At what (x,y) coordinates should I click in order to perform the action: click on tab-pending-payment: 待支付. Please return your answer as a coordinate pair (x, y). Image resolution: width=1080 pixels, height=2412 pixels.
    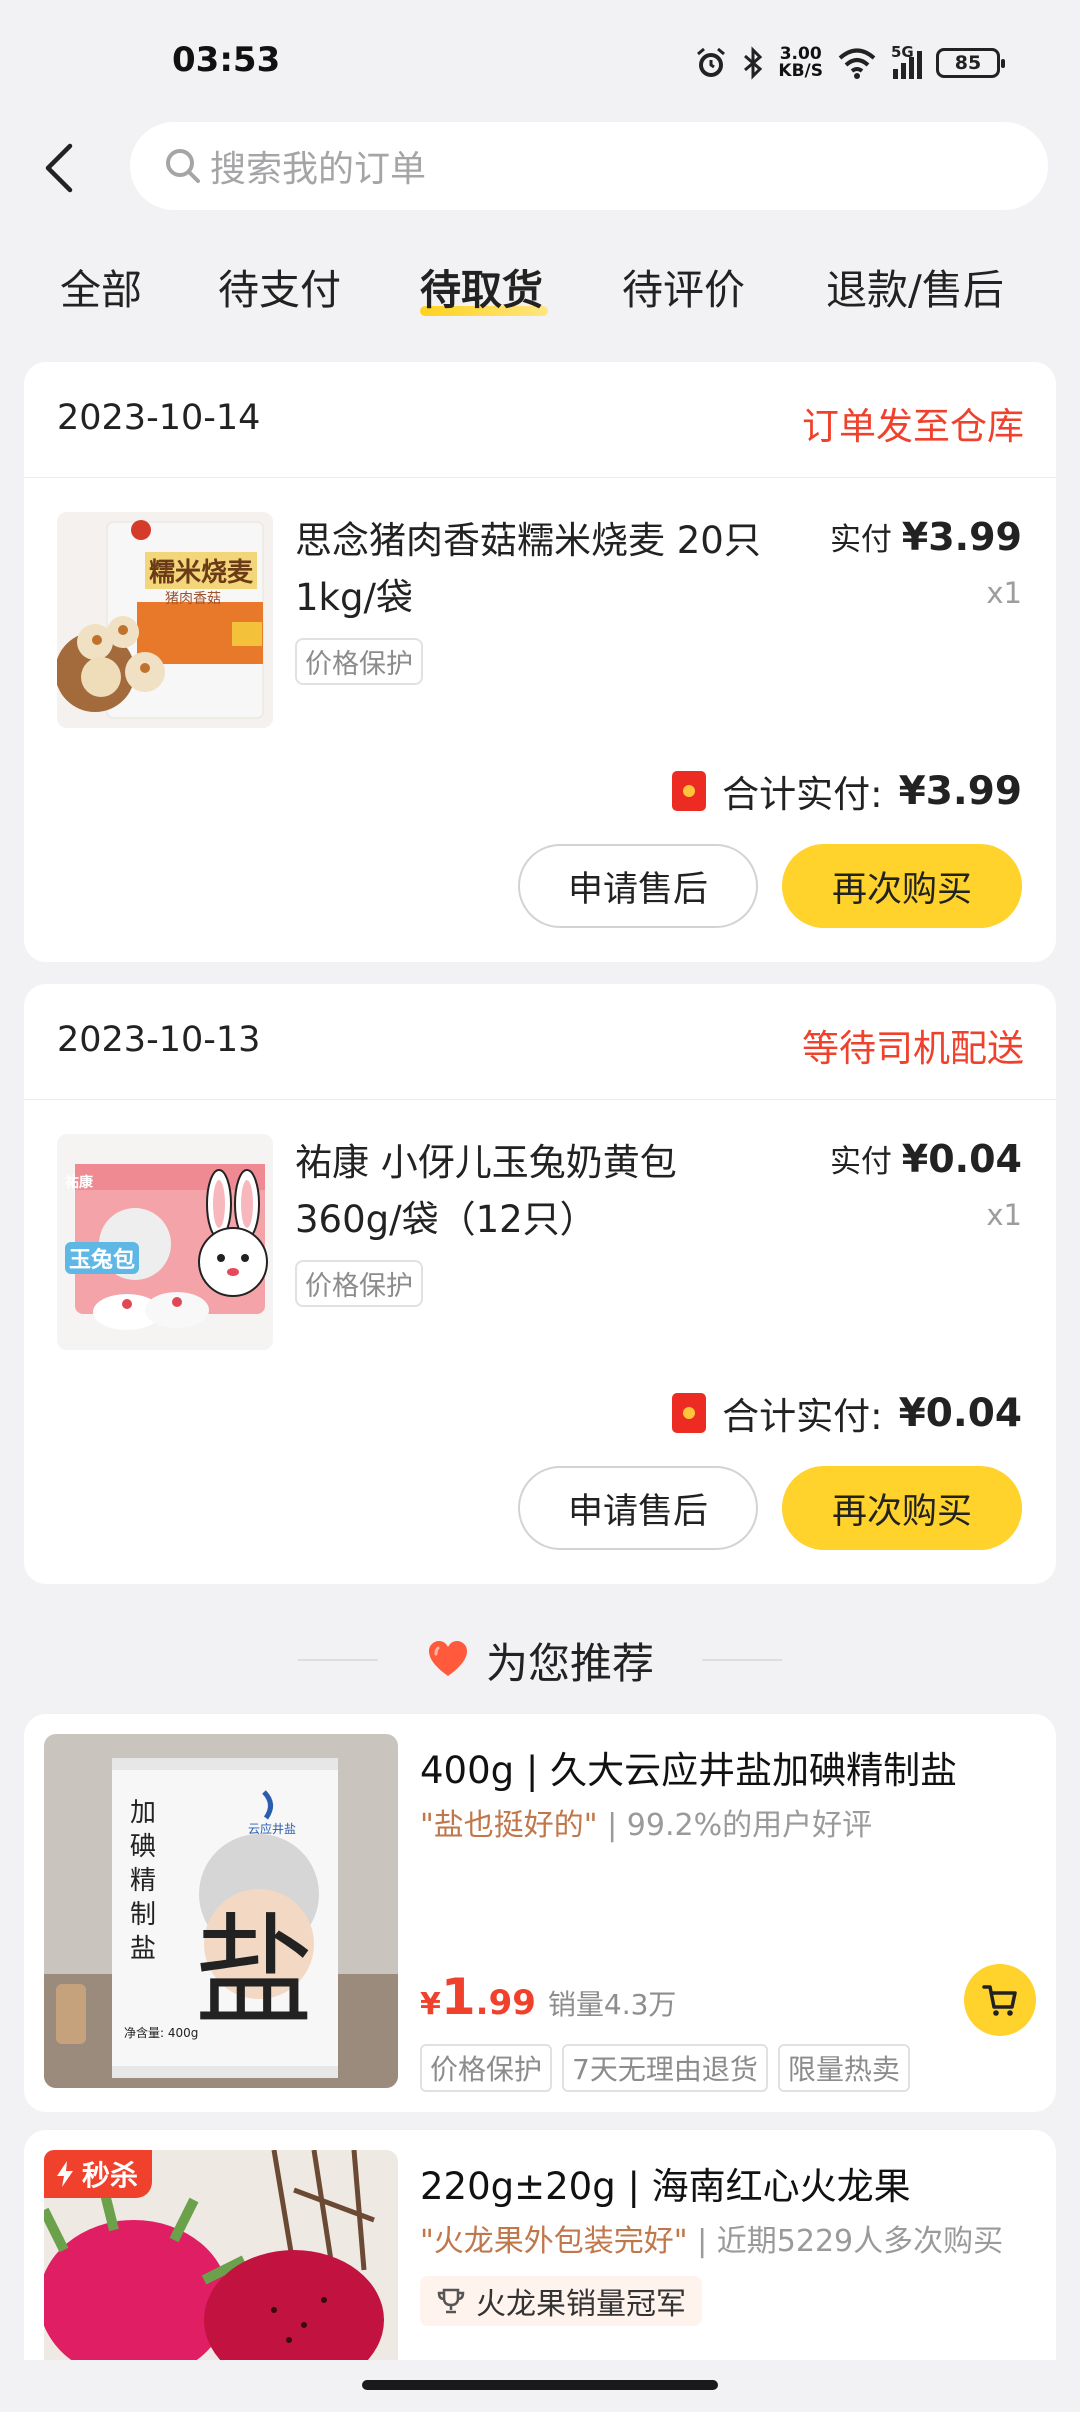
    Looking at the image, I should click on (279, 286).